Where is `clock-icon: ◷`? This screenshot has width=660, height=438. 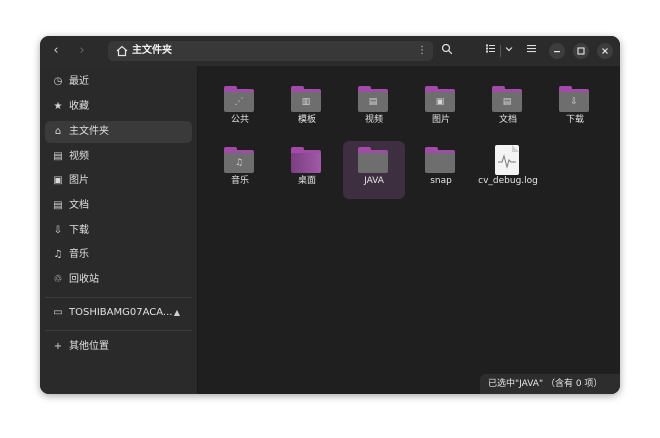
clock-icon: ◷ is located at coordinates (58, 81).